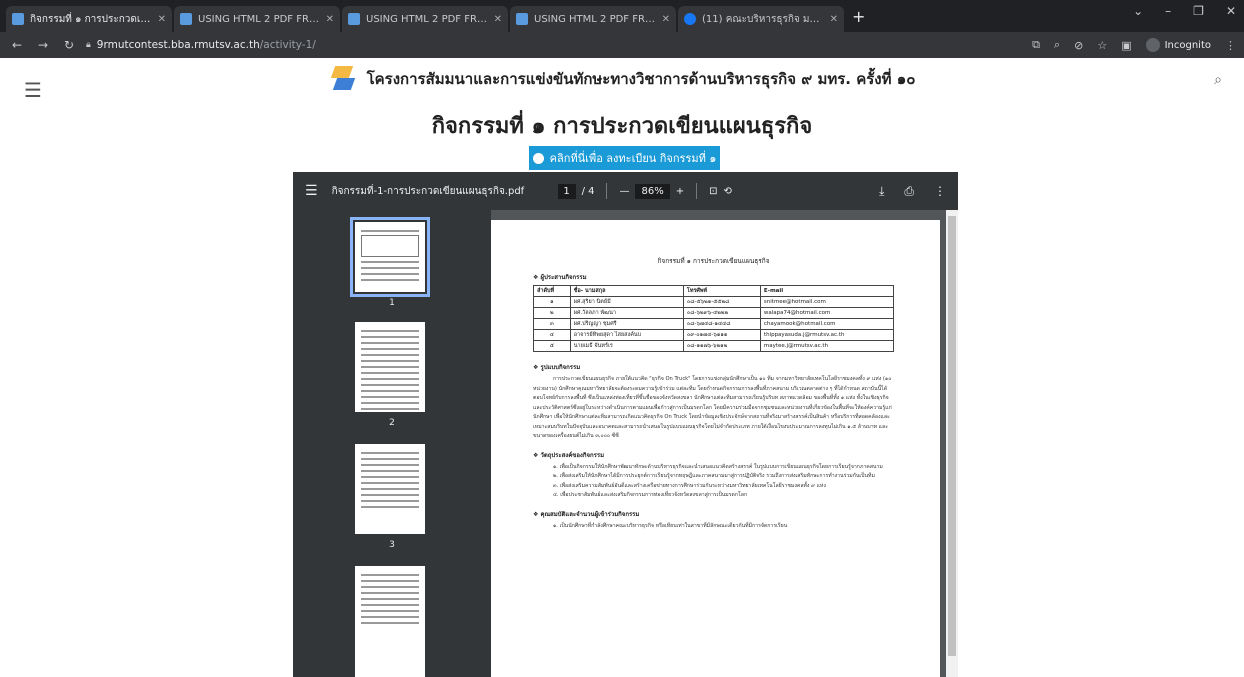  What do you see at coordinates (626, 324) in the screenshot?
I see `table-cell: ผศ.ปริญญา ชุมศรี` at bounding box center [626, 324].